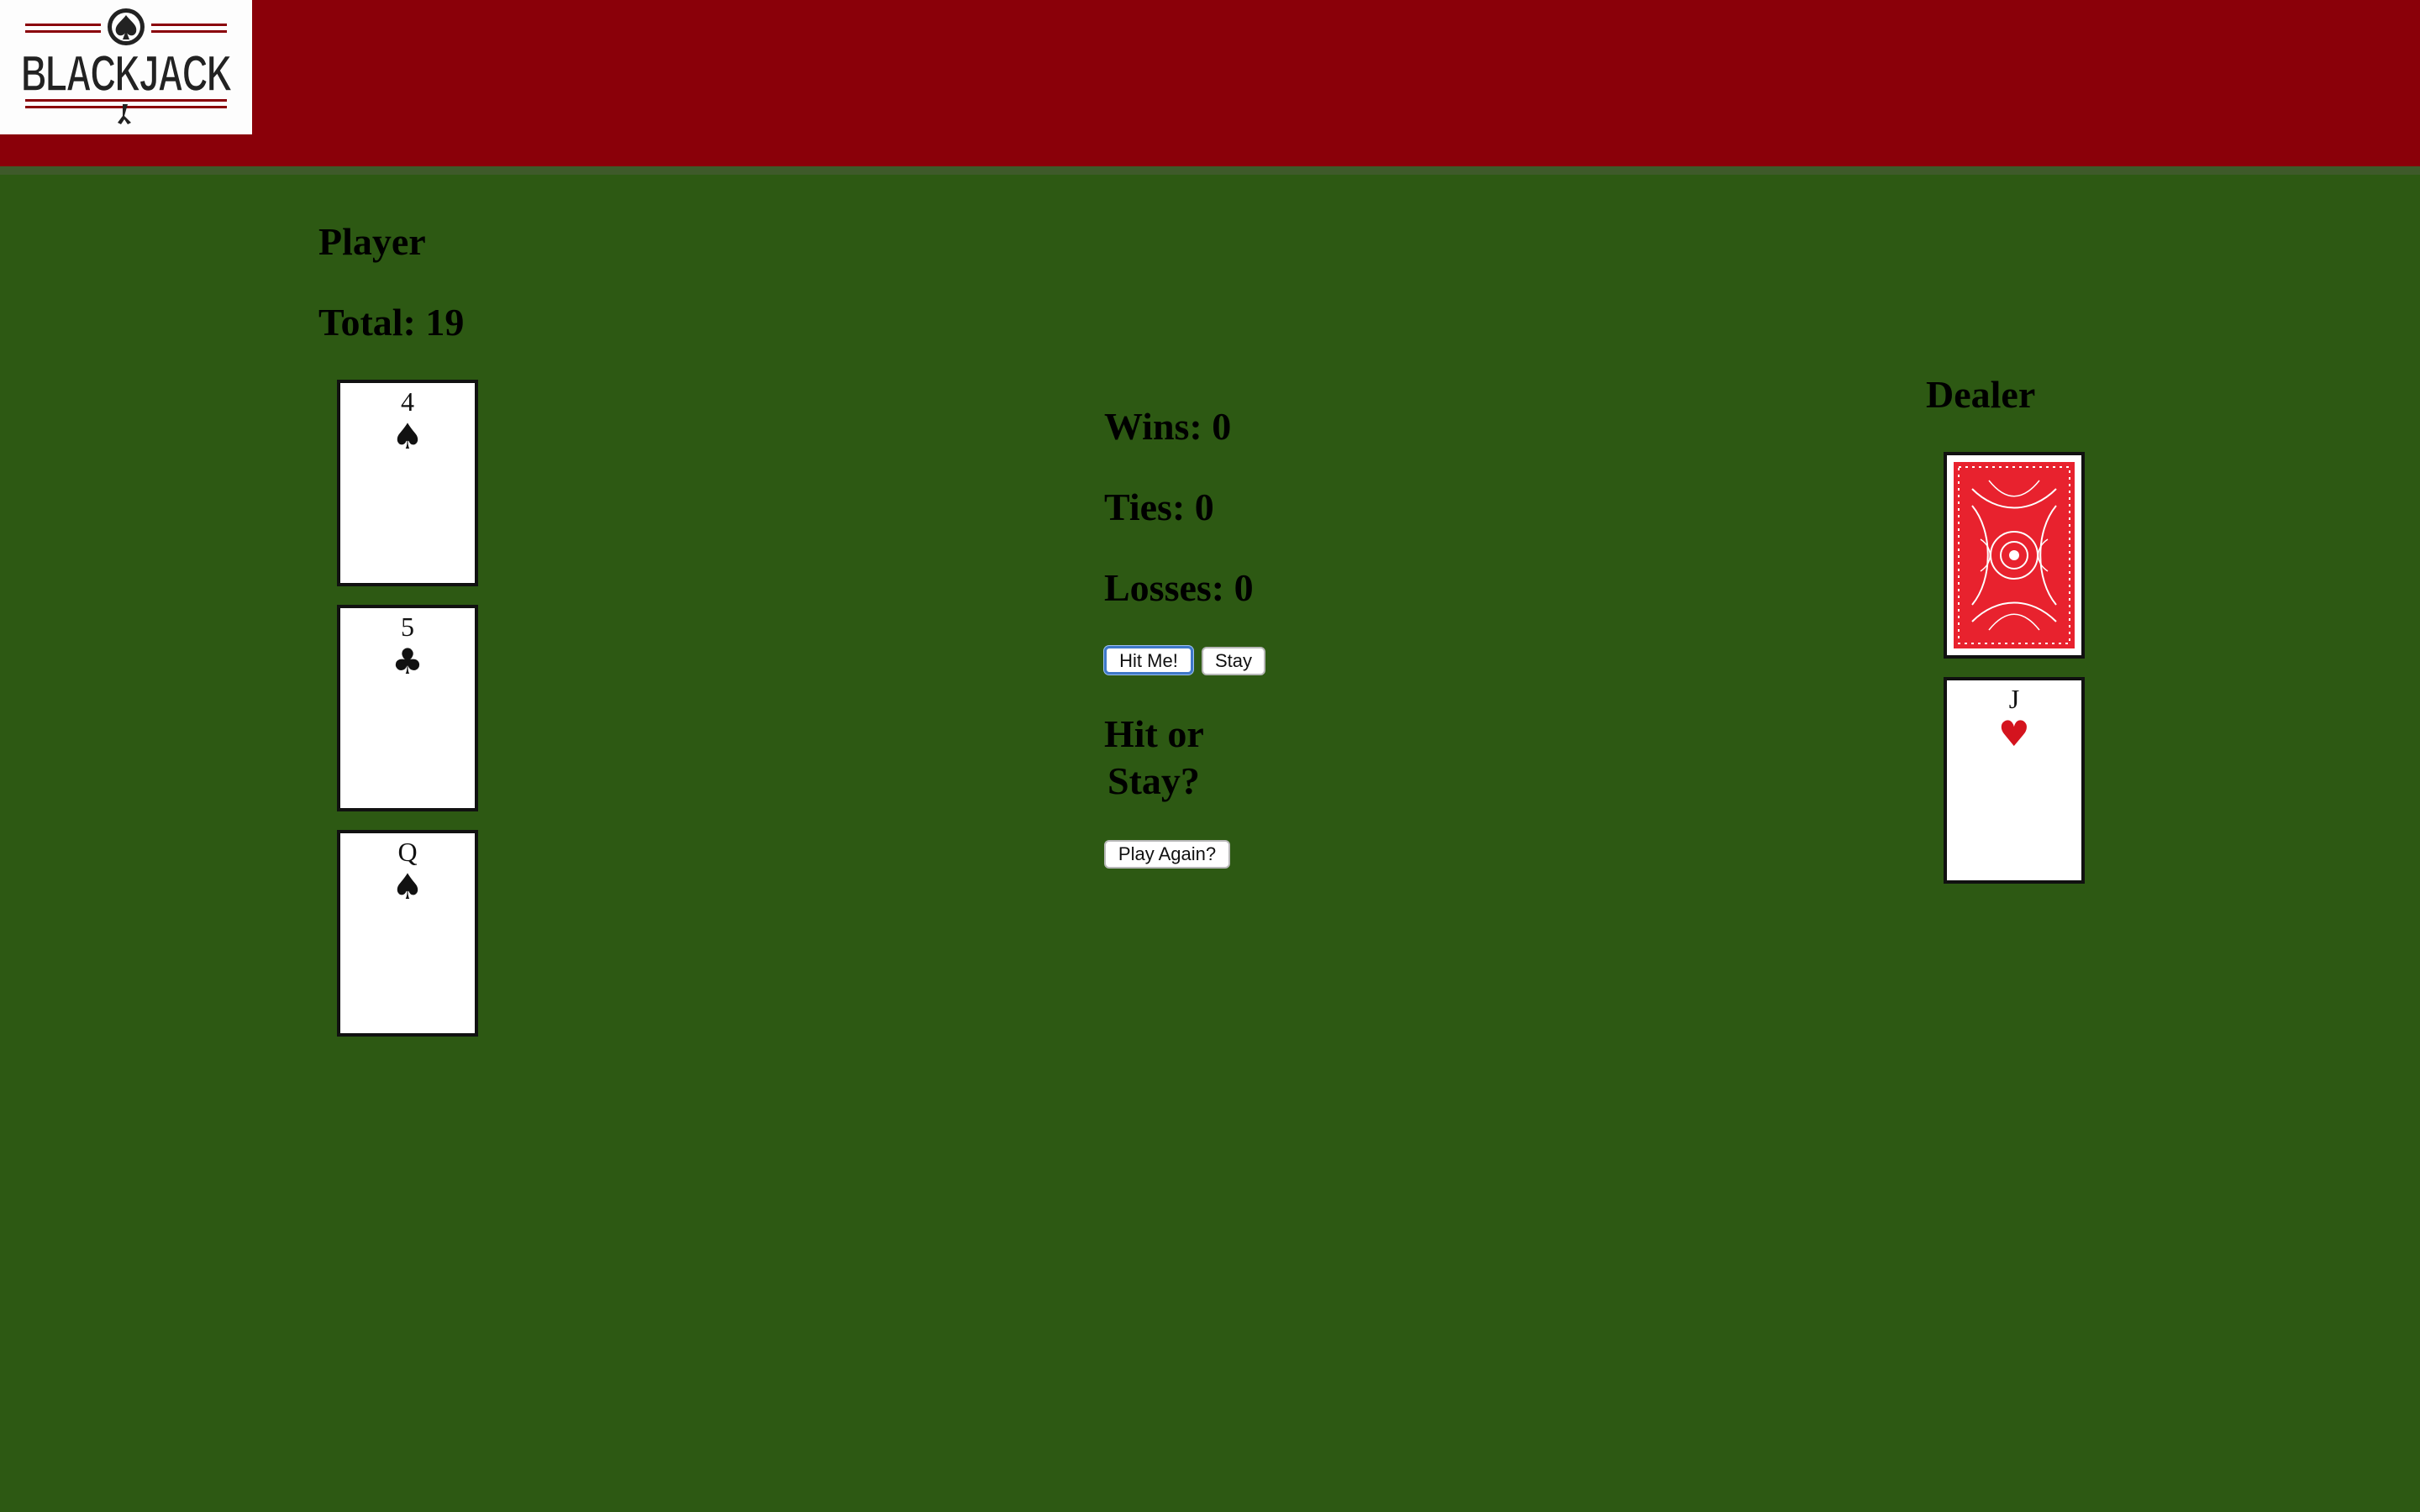 The image size is (2420, 1512). What do you see at coordinates (1154, 733) in the screenshot?
I see `status-line-1: Hit or` at bounding box center [1154, 733].